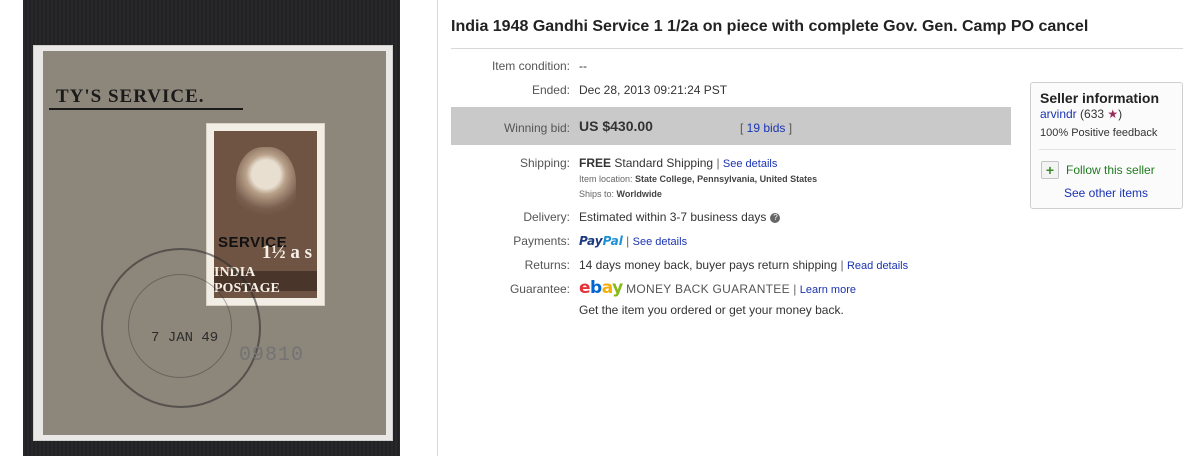 The height and width of the screenshot is (456, 1183). I want to click on ended-label: Ended:, so click(550, 90).